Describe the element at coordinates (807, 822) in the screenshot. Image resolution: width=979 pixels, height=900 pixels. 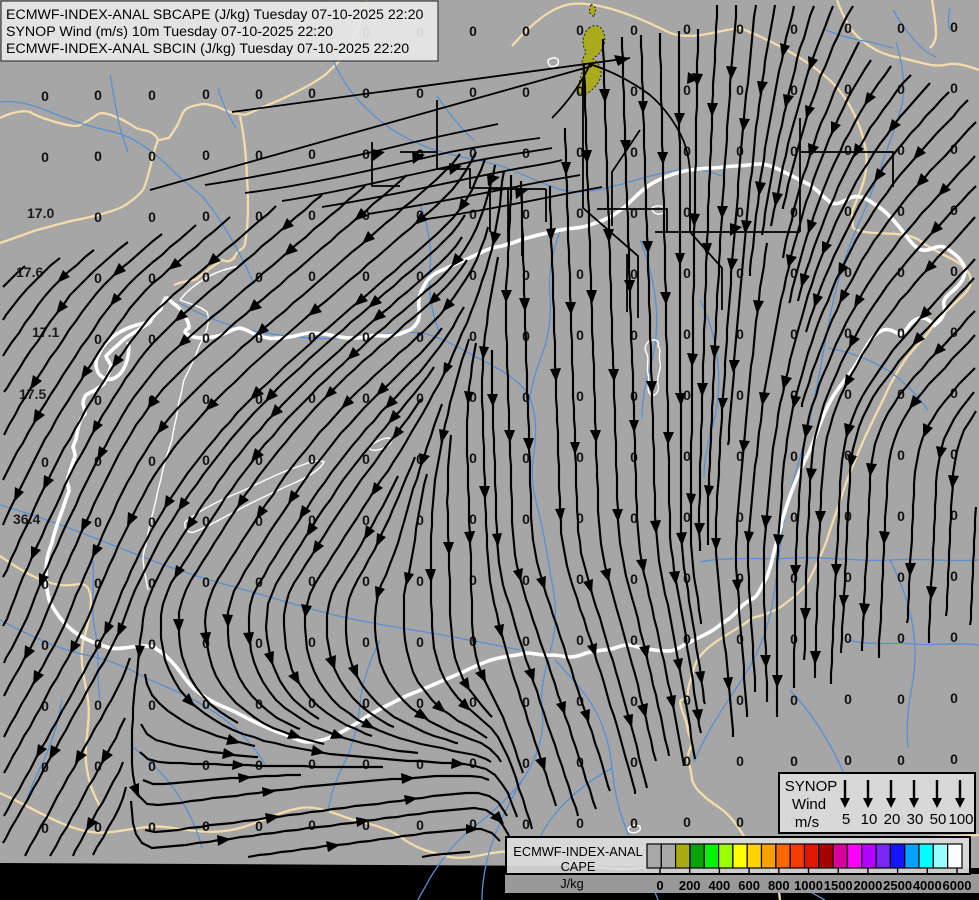
I see `svg-text: m/s` at that location.